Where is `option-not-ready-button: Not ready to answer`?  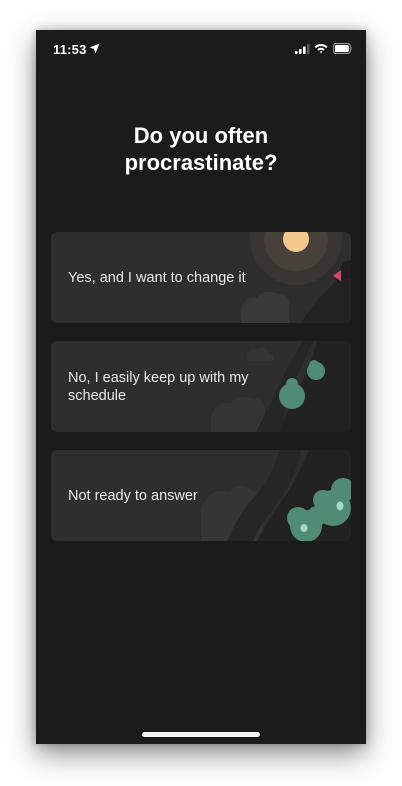 option-not-ready-button: Not ready to answer is located at coordinates (201, 495).